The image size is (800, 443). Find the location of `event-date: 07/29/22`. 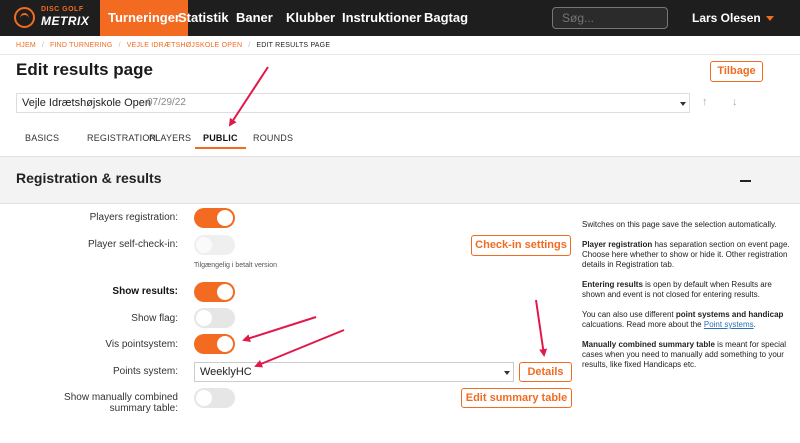

event-date: 07/29/22 is located at coordinates (166, 102).